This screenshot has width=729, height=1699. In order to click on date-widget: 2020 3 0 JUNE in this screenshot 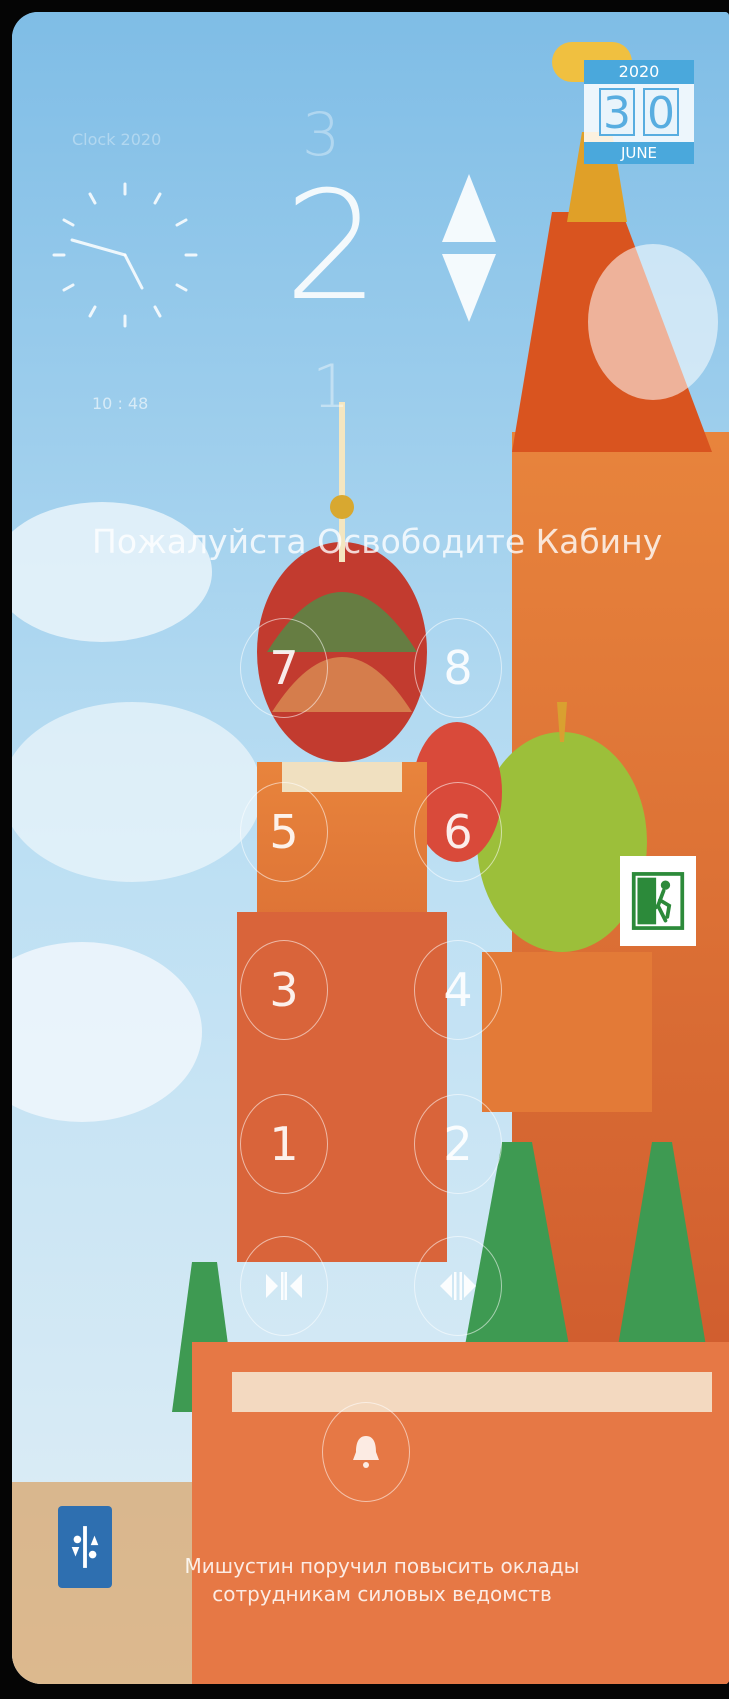, I will do `click(639, 112)`.